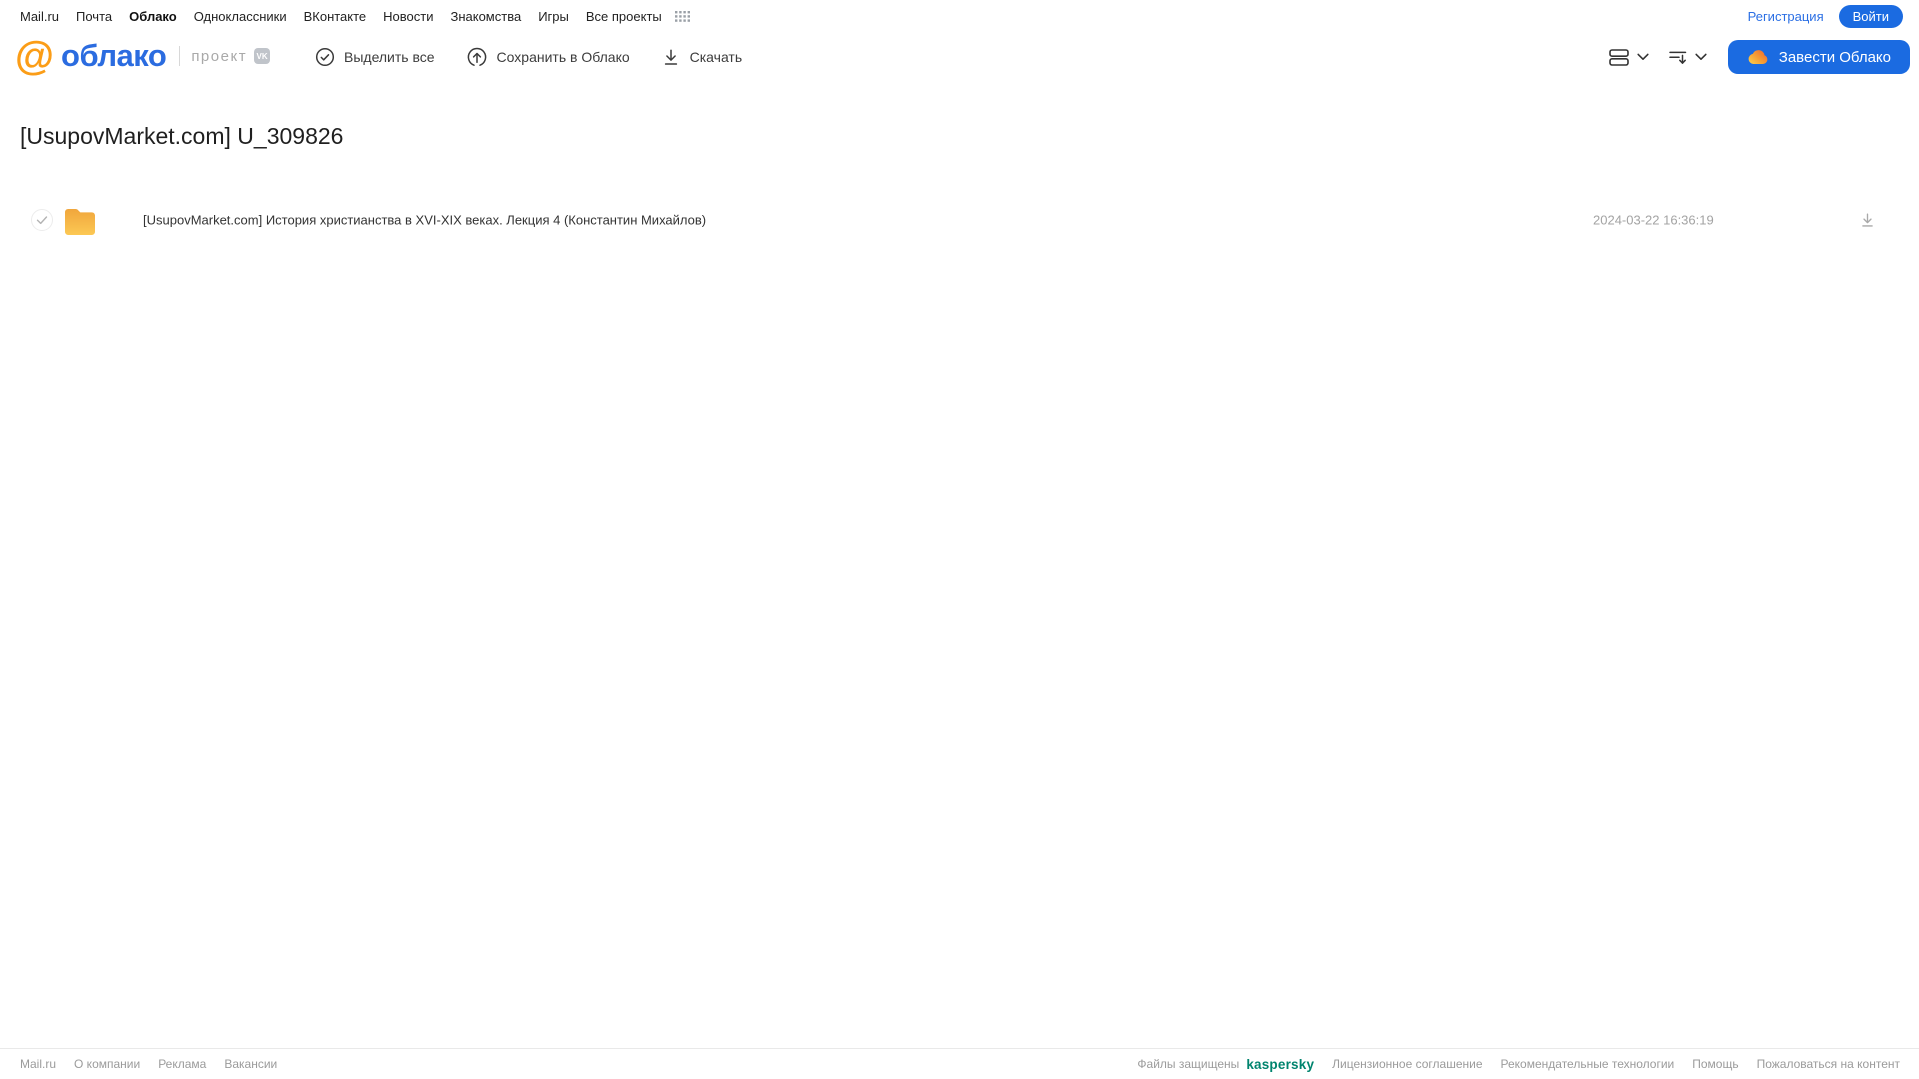 The height and width of the screenshot is (1079, 1919). What do you see at coordinates (1407, 1064) in the screenshot?
I see `footer-link-license: Лицензионное соглашение` at bounding box center [1407, 1064].